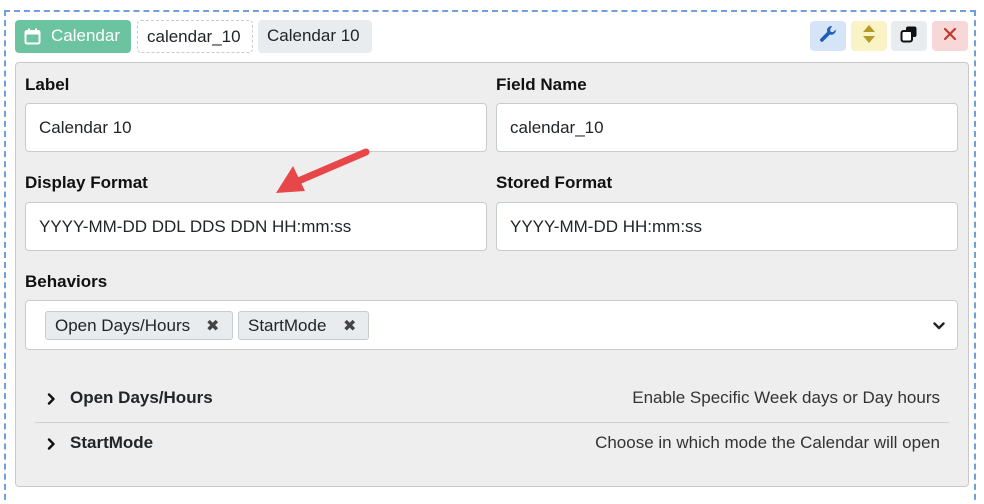 This screenshot has width=984, height=504. What do you see at coordinates (32, 39) in the screenshot?
I see `calendar-icon` at bounding box center [32, 39].